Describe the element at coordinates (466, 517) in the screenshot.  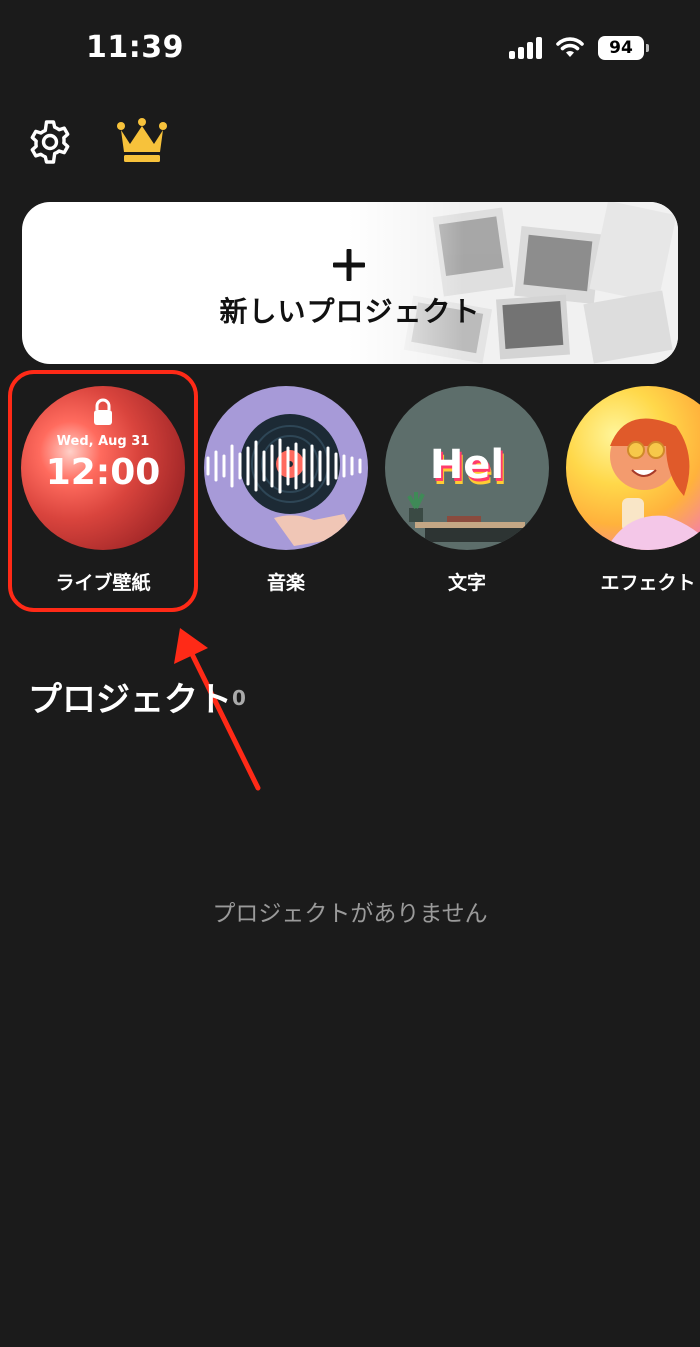
I see `desk-illustration` at that location.